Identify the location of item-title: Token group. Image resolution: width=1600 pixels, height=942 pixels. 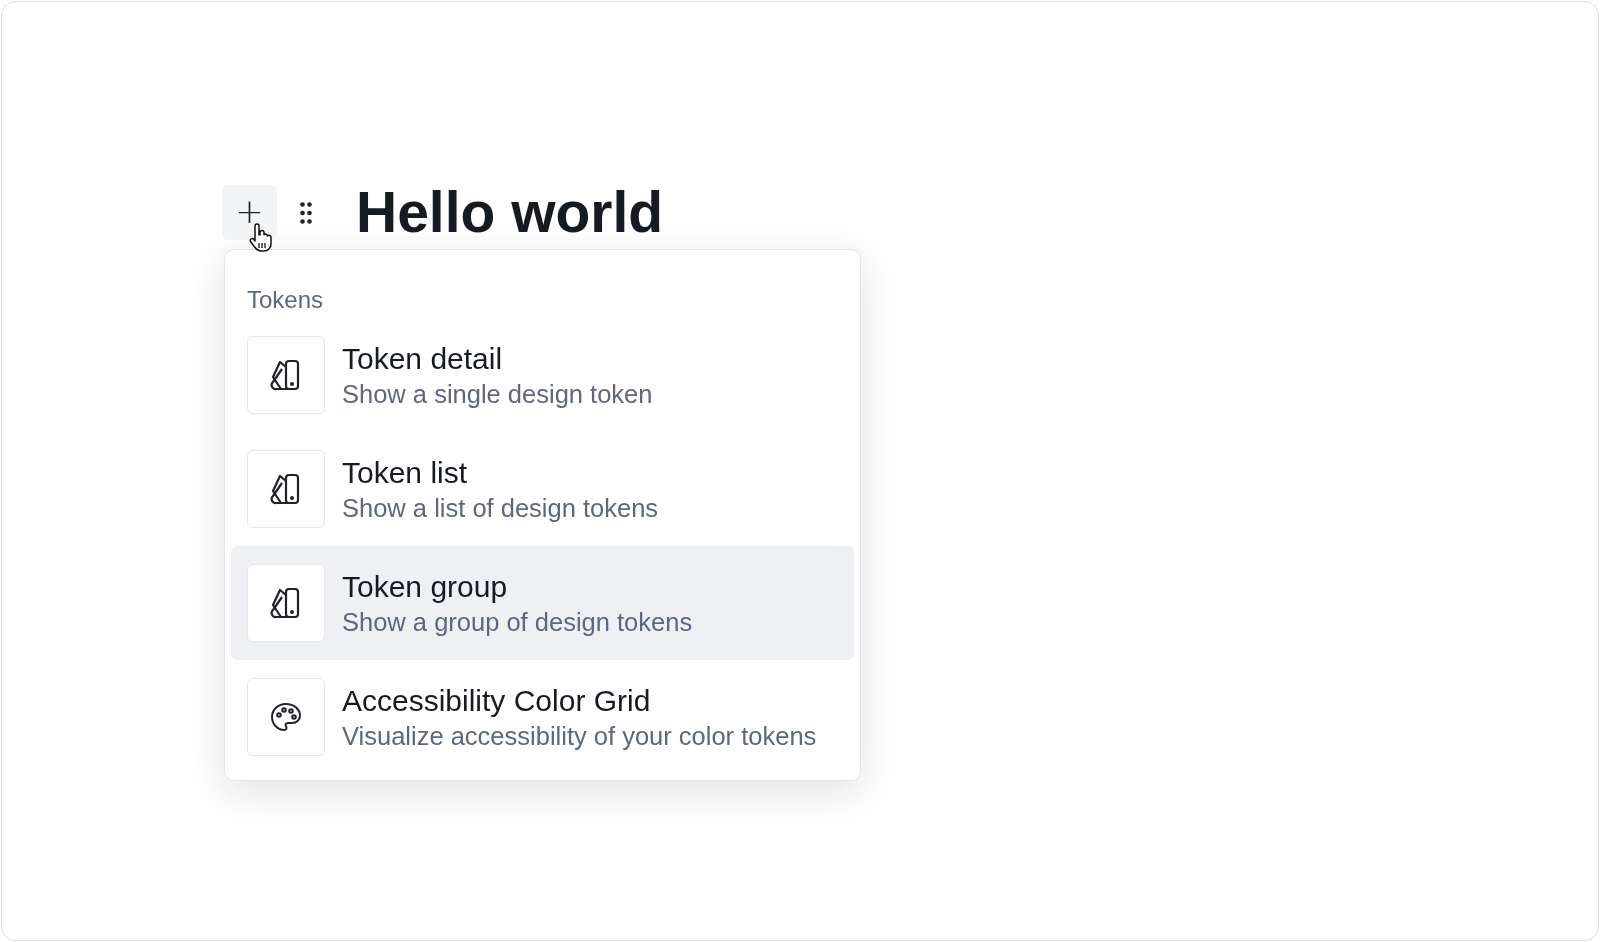
(425, 587).